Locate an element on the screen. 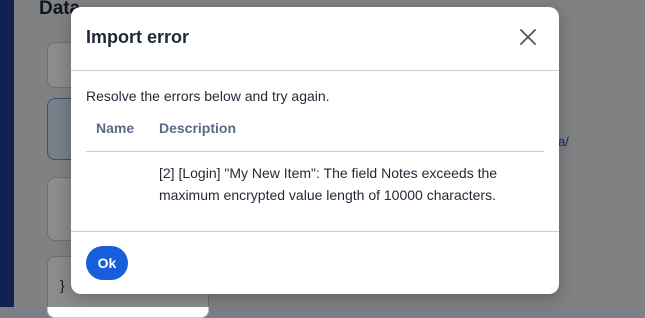 The width and height of the screenshot is (645, 318). close-button is located at coordinates (528, 37).